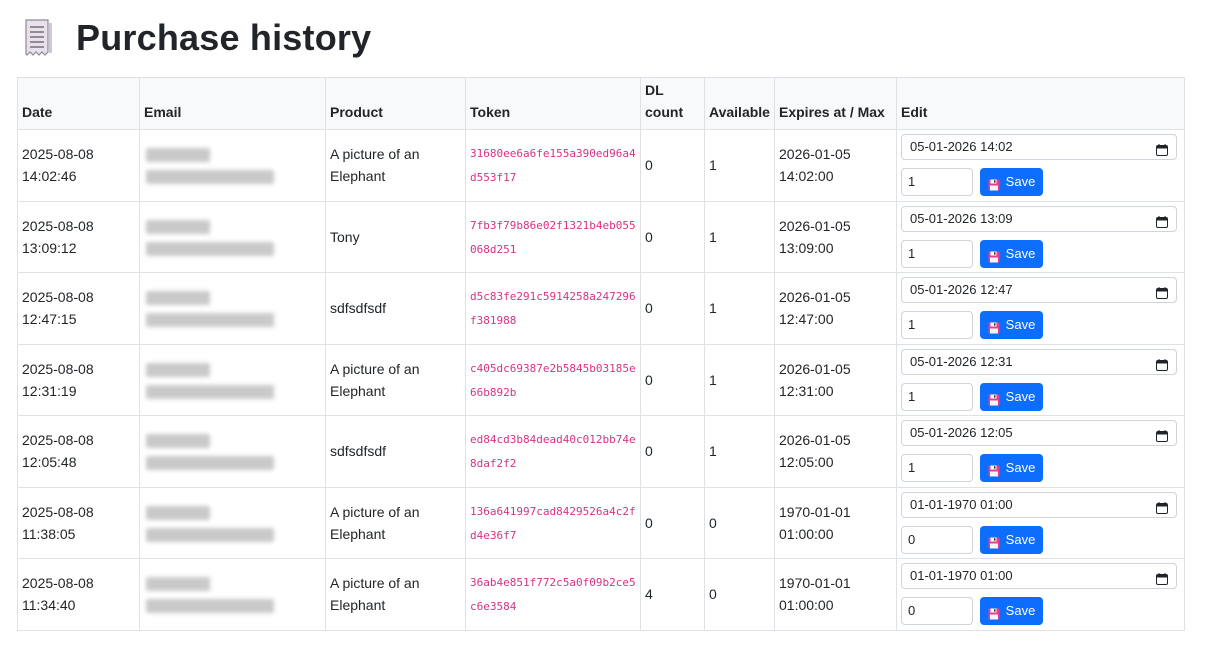 This screenshot has width=1208, height=664. I want to click on token-code: 36ab4e851f772c5a0f09b2ce5c6e3584, so click(553, 595).